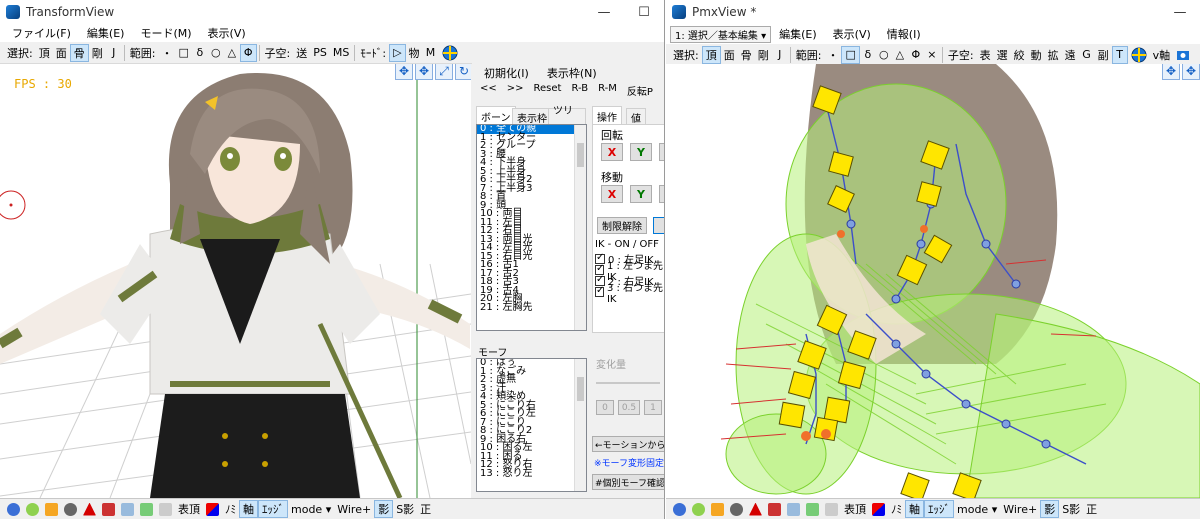 The image size is (1200, 519). Describe the element at coordinates (548, 90) in the screenshot. I see `reset-button: Reset` at that location.